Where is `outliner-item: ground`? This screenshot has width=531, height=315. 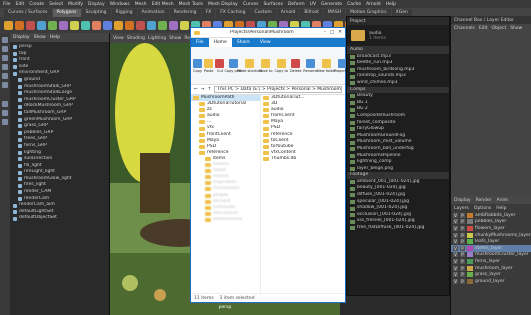
outliner-item: ground is located at coordinates (59, 80).